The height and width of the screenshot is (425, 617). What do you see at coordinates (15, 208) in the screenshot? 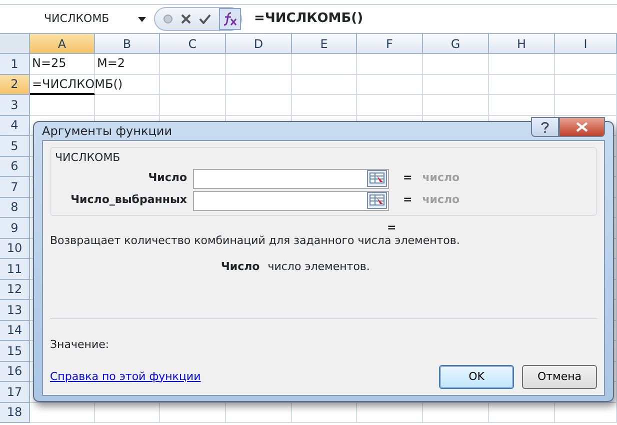
I see `row-header: 8` at bounding box center [15, 208].